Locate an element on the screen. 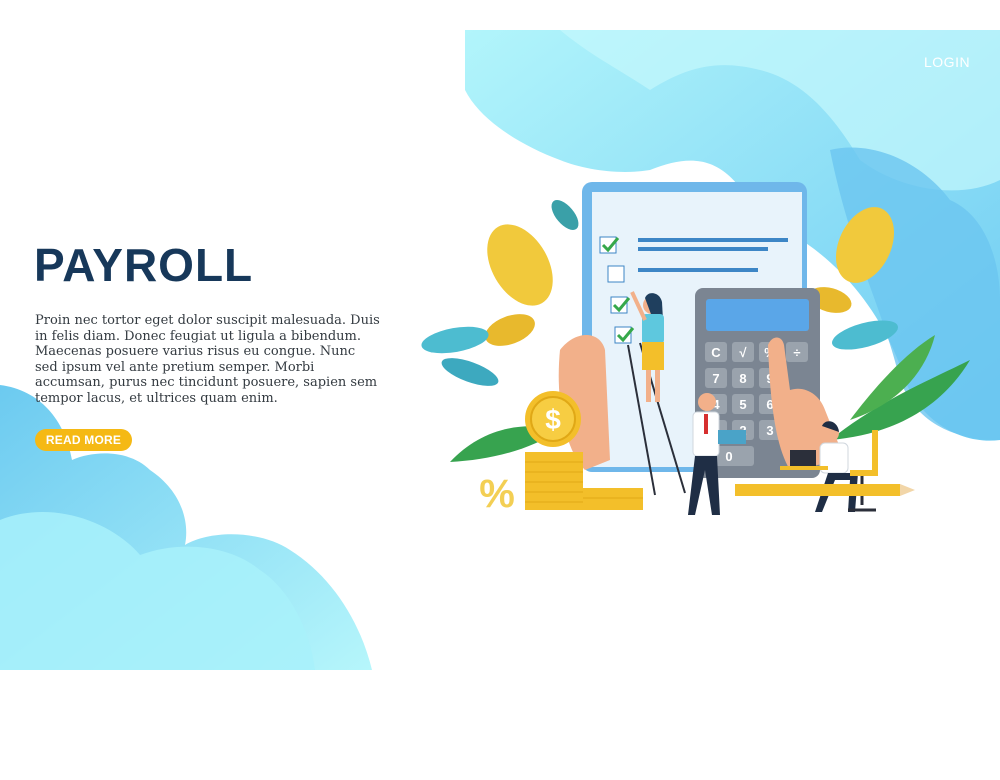 This screenshot has height=780, width=1000. calc-key: 8 is located at coordinates (742, 378).